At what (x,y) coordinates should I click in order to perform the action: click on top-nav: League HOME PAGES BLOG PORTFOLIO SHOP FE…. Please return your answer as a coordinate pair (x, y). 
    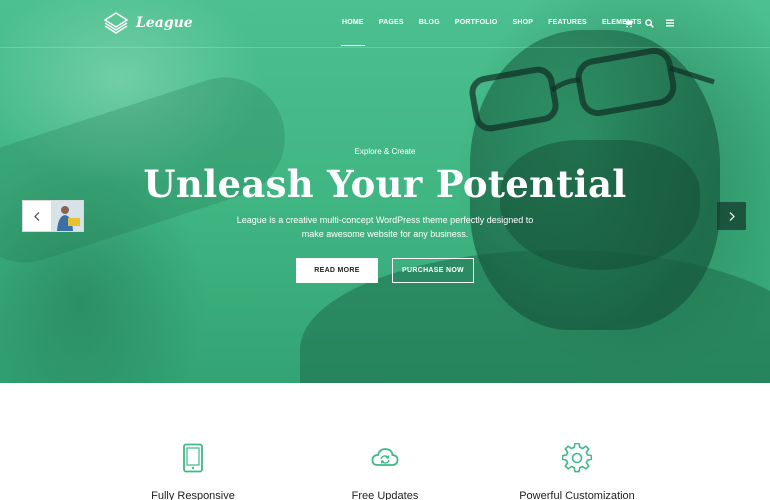
    Looking at the image, I should click on (385, 24).